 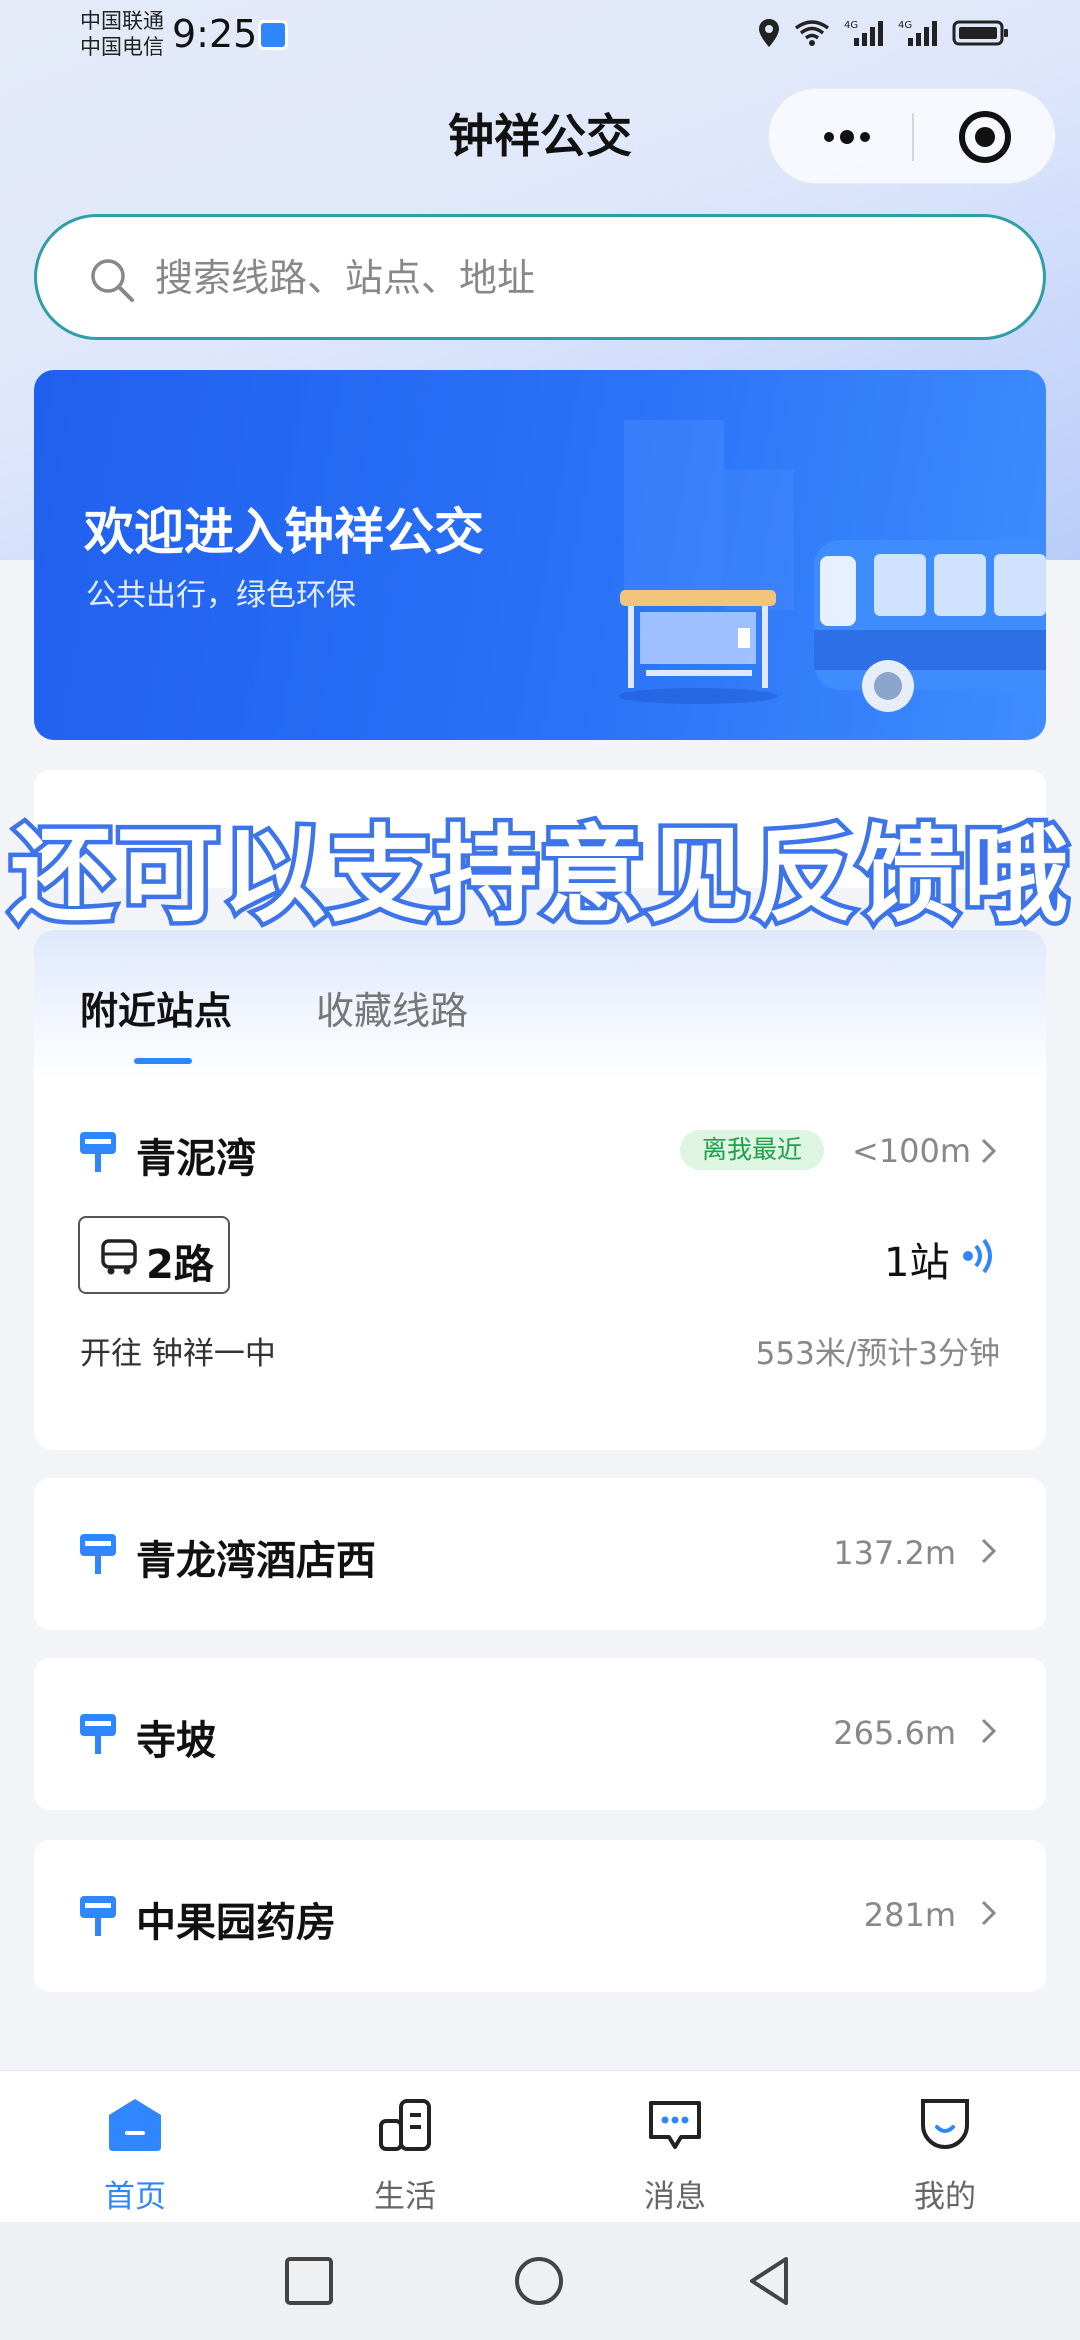 What do you see at coordinates (119, 1257) in the screenshot?
I see `bus-icon` at bounding box center [119, 1257].